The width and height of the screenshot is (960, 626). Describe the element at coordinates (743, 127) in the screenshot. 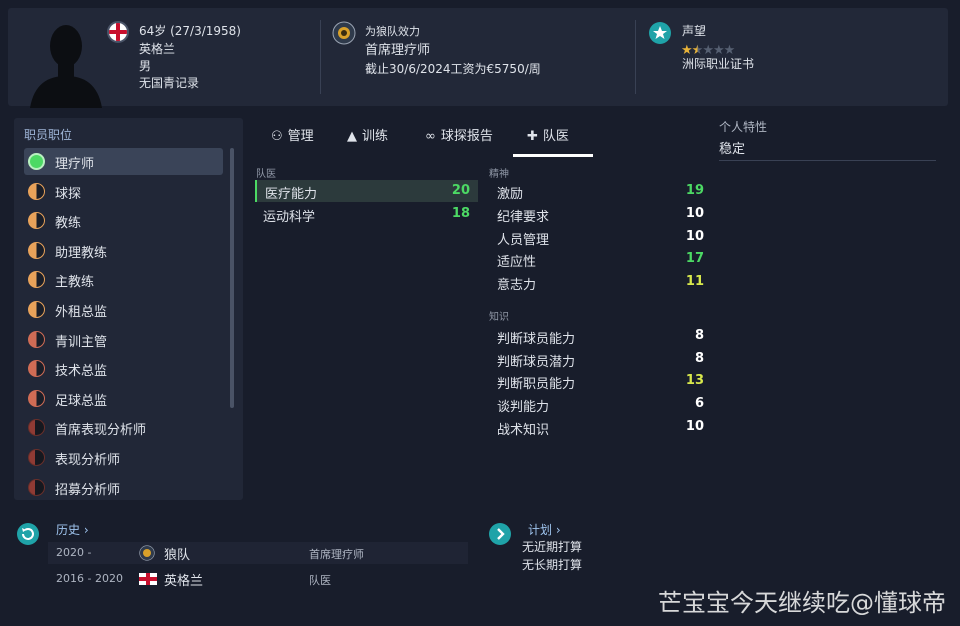

I see `traits-label: 个人特性` at that location.